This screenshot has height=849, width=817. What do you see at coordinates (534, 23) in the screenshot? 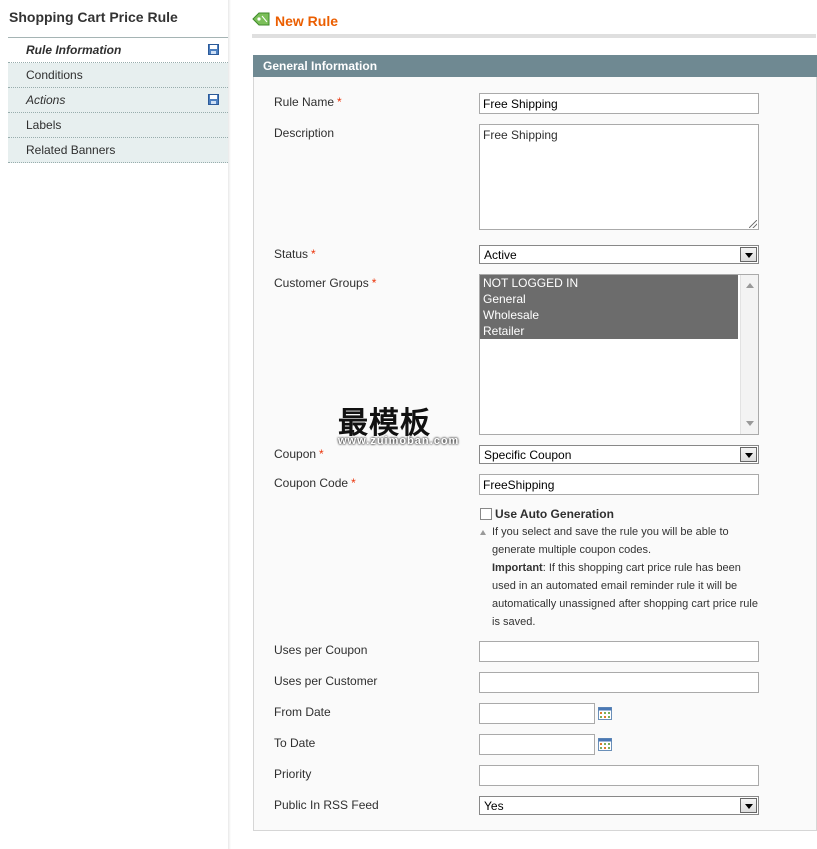
I see `page-header: New Rule` at bounding box center [534, 23].